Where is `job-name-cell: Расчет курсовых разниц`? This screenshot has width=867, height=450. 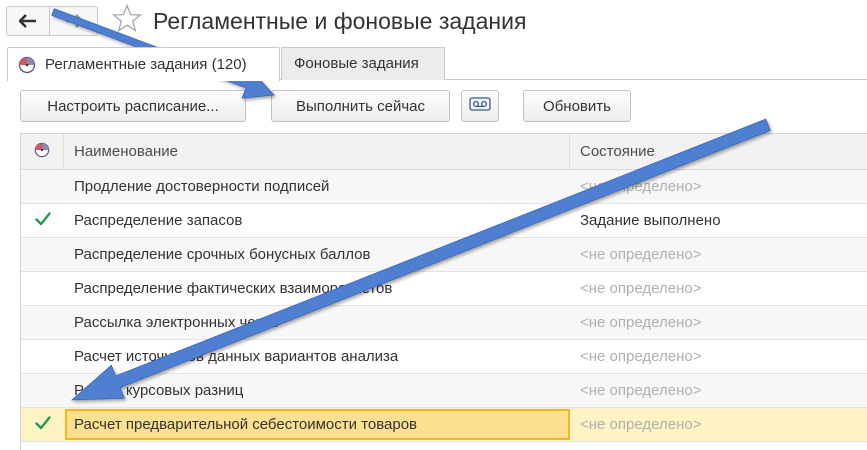 job-name-cell: Расчет курсовых разниц is located at coordinates (317, 390).